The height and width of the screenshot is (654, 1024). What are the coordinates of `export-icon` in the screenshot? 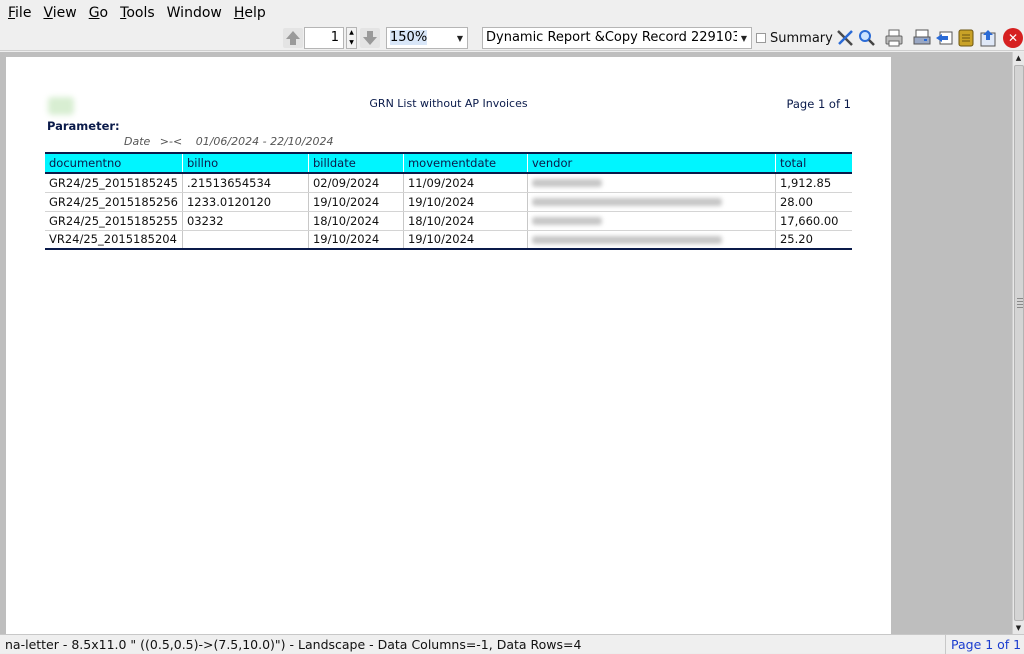 It's located at (988, 38).